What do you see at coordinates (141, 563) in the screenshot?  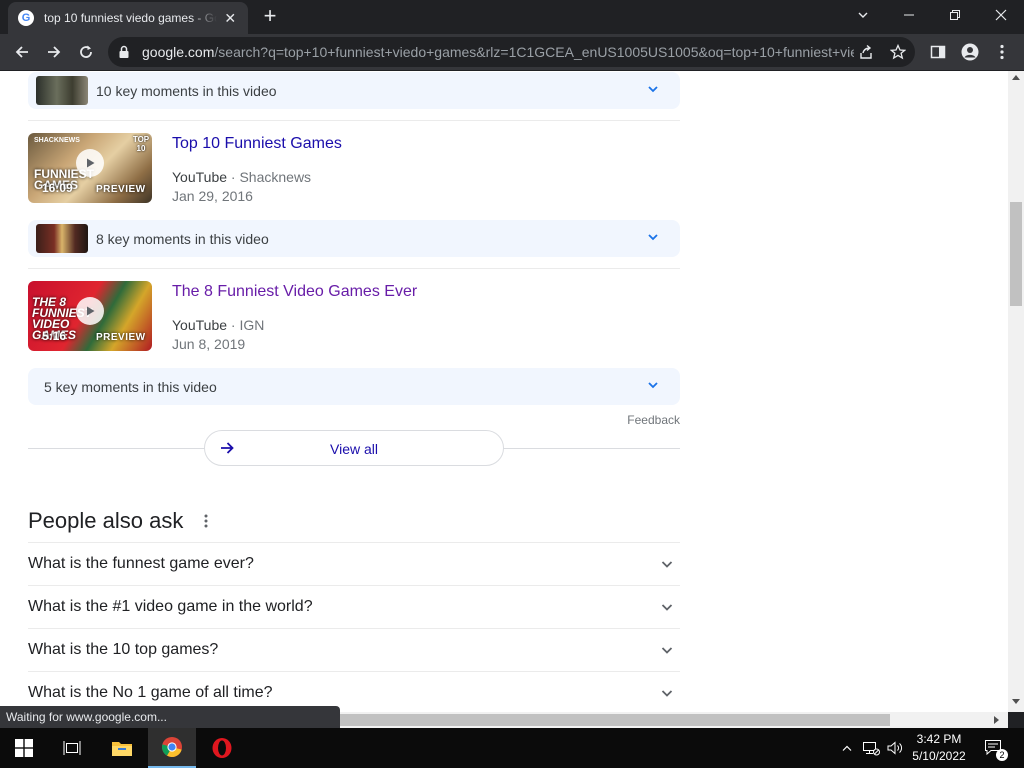 I see `paa-question-text: What is the funnest game ever?` at bounding box center [141, 563].